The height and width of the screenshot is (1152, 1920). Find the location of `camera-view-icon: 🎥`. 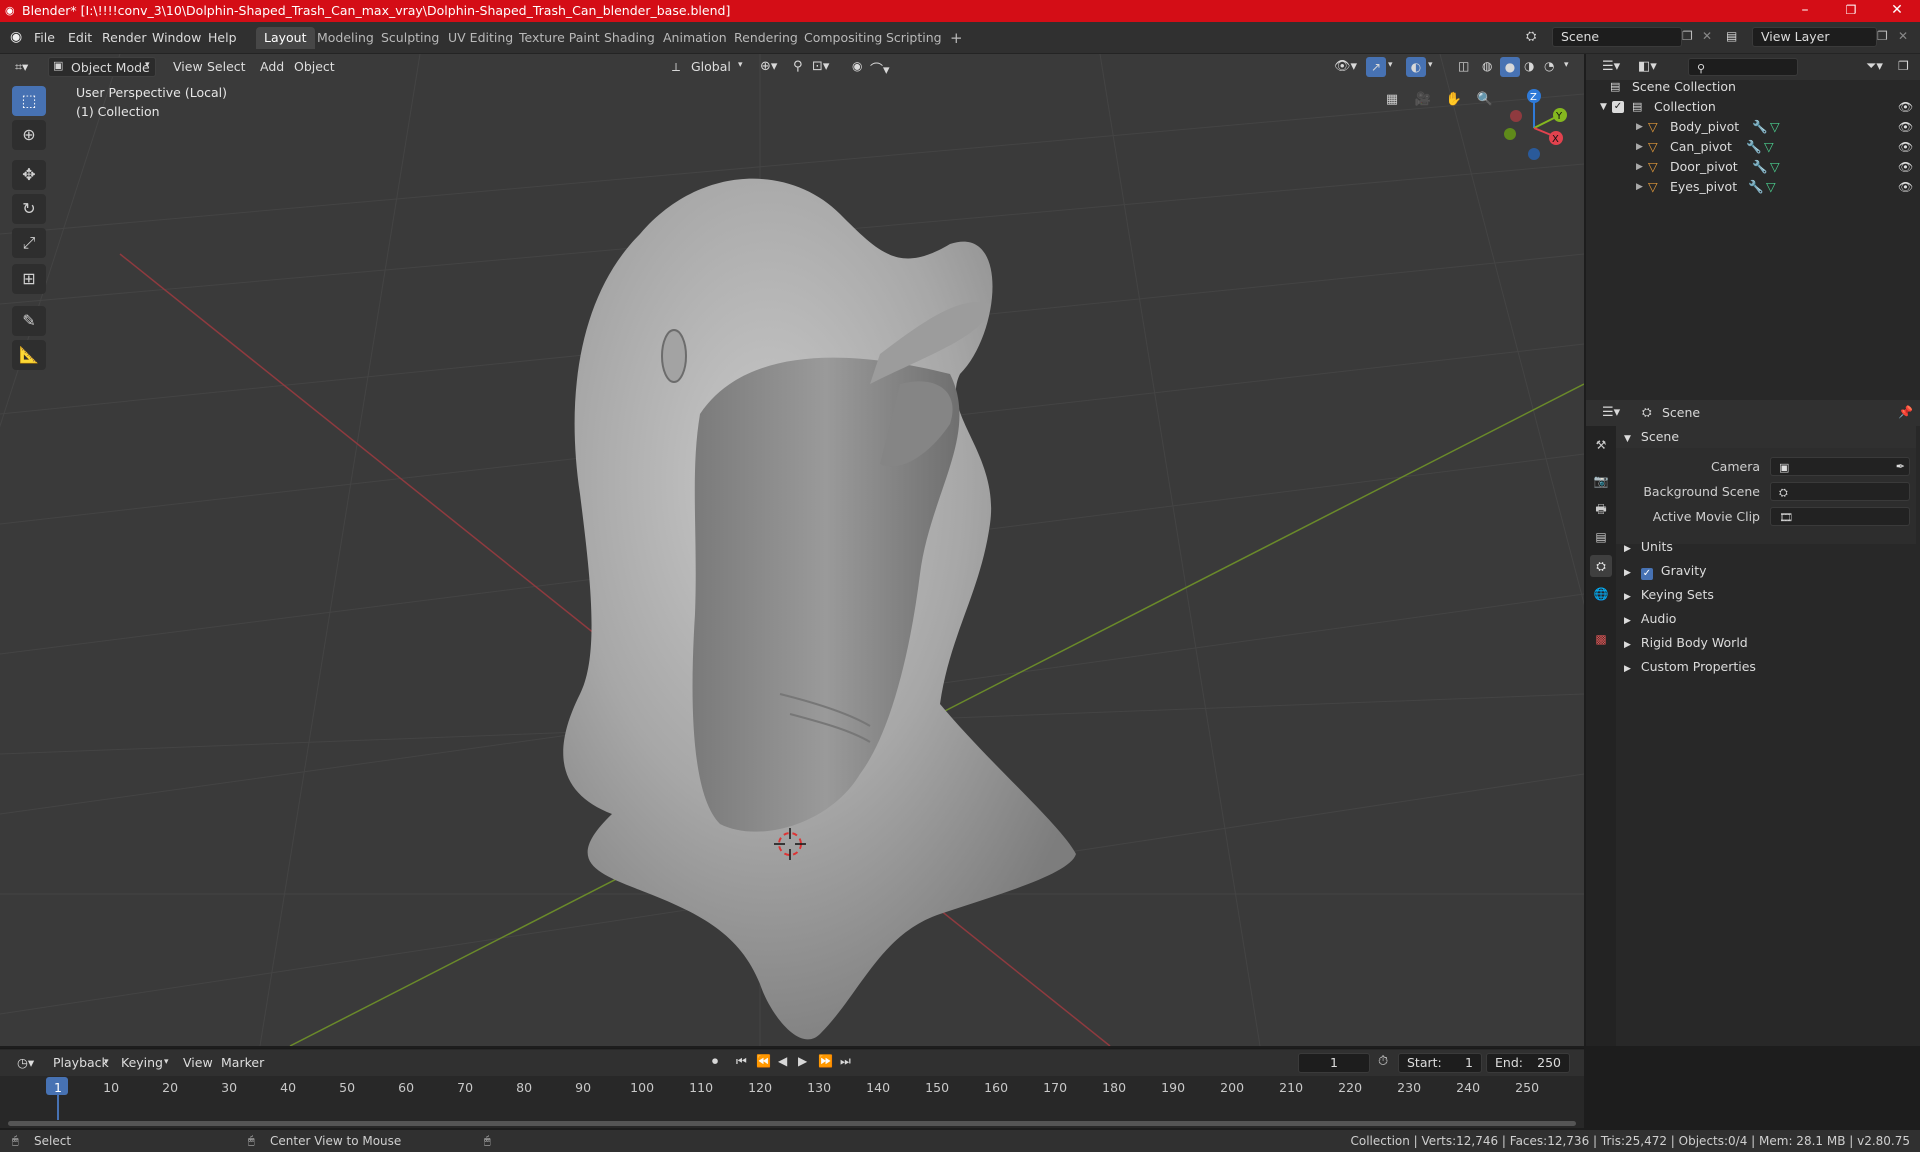

camera-view-icon: 🎥 is located at coordinates (1423, 100).